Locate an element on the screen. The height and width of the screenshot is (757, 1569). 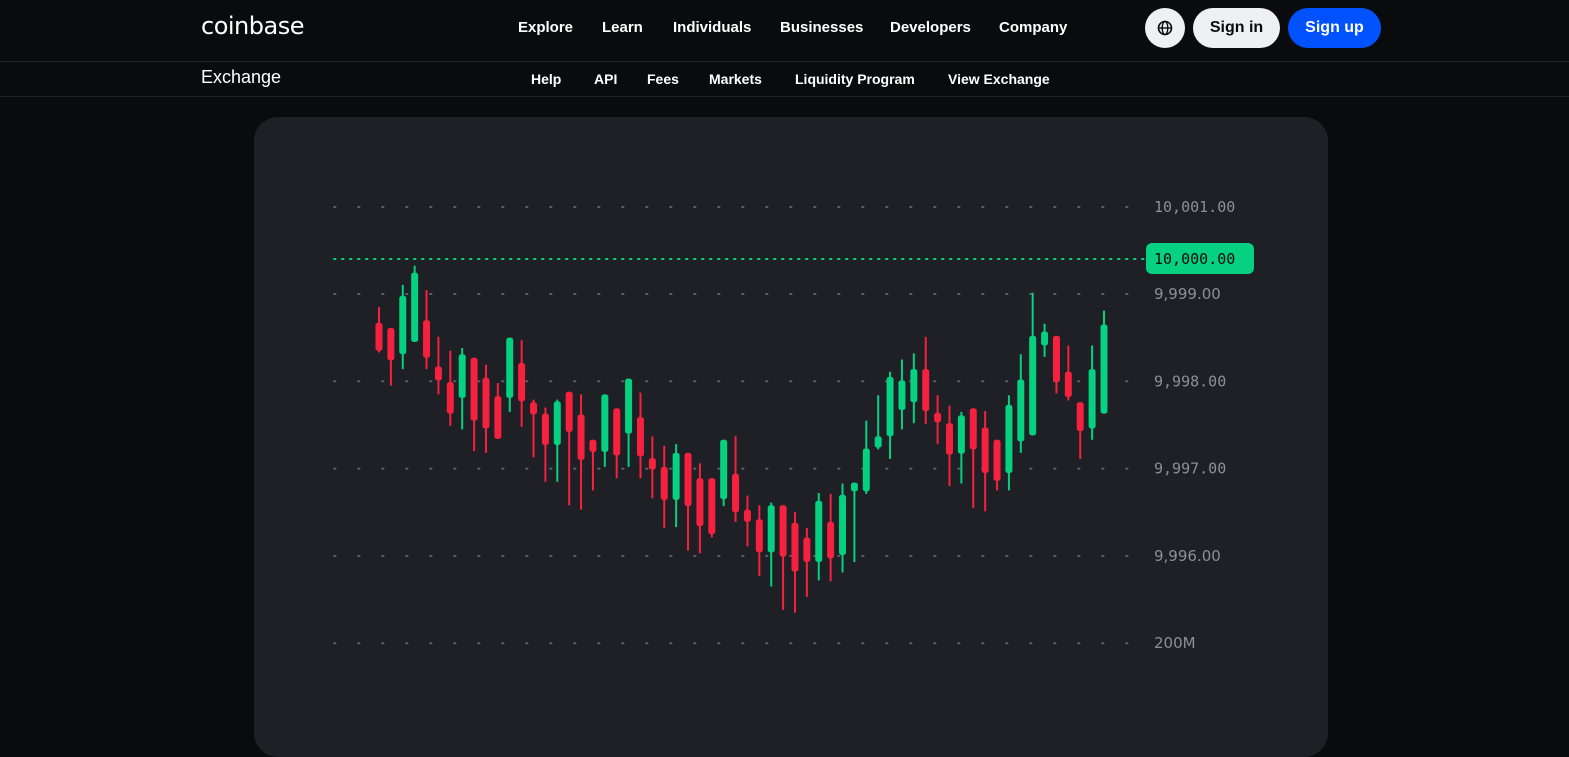
subnav-title: Exchange is located at coordinates (241, 77).